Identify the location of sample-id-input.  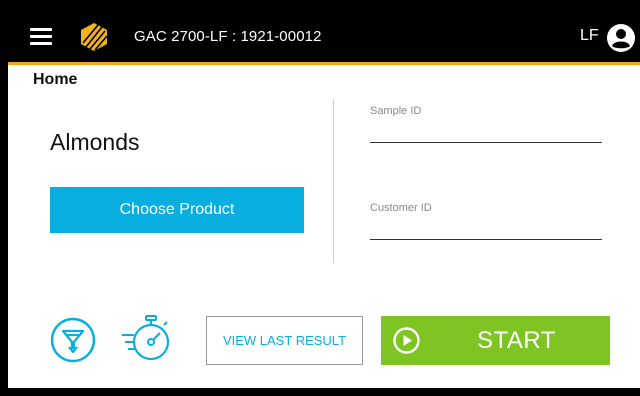
(486, 130).